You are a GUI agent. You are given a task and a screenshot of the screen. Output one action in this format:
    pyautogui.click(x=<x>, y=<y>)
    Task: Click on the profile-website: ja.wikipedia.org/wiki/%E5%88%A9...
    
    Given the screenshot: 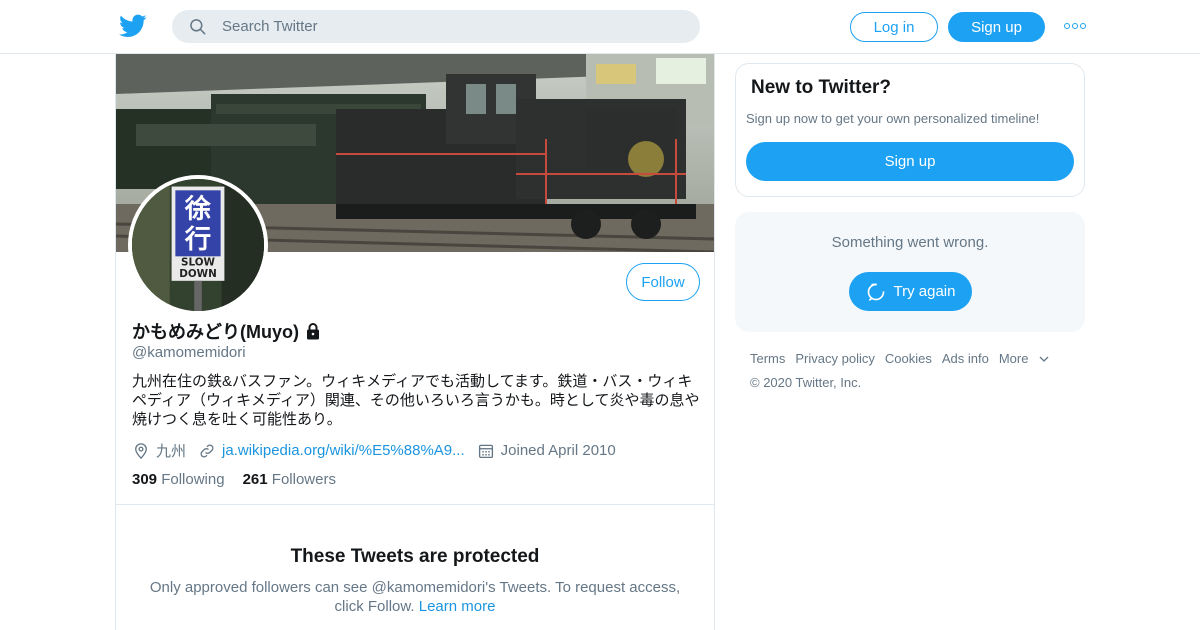 What is the action you would take?
    pyautogui.click(x=331, y=451)
    